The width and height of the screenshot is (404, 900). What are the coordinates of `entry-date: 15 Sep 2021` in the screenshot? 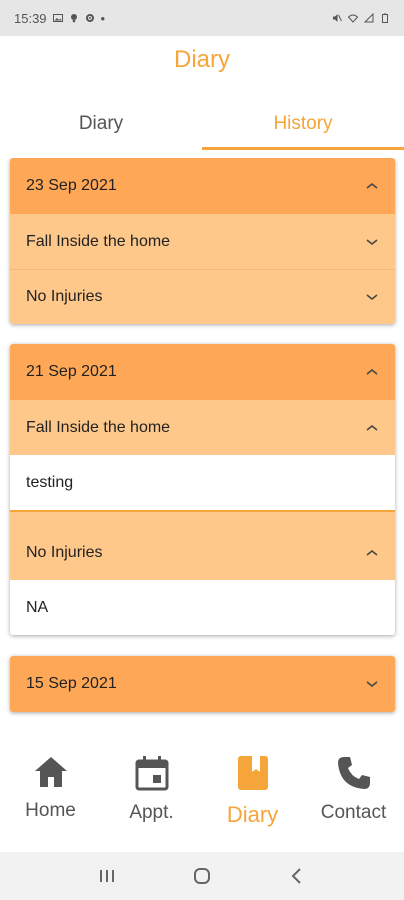 It's located at (71, 683).